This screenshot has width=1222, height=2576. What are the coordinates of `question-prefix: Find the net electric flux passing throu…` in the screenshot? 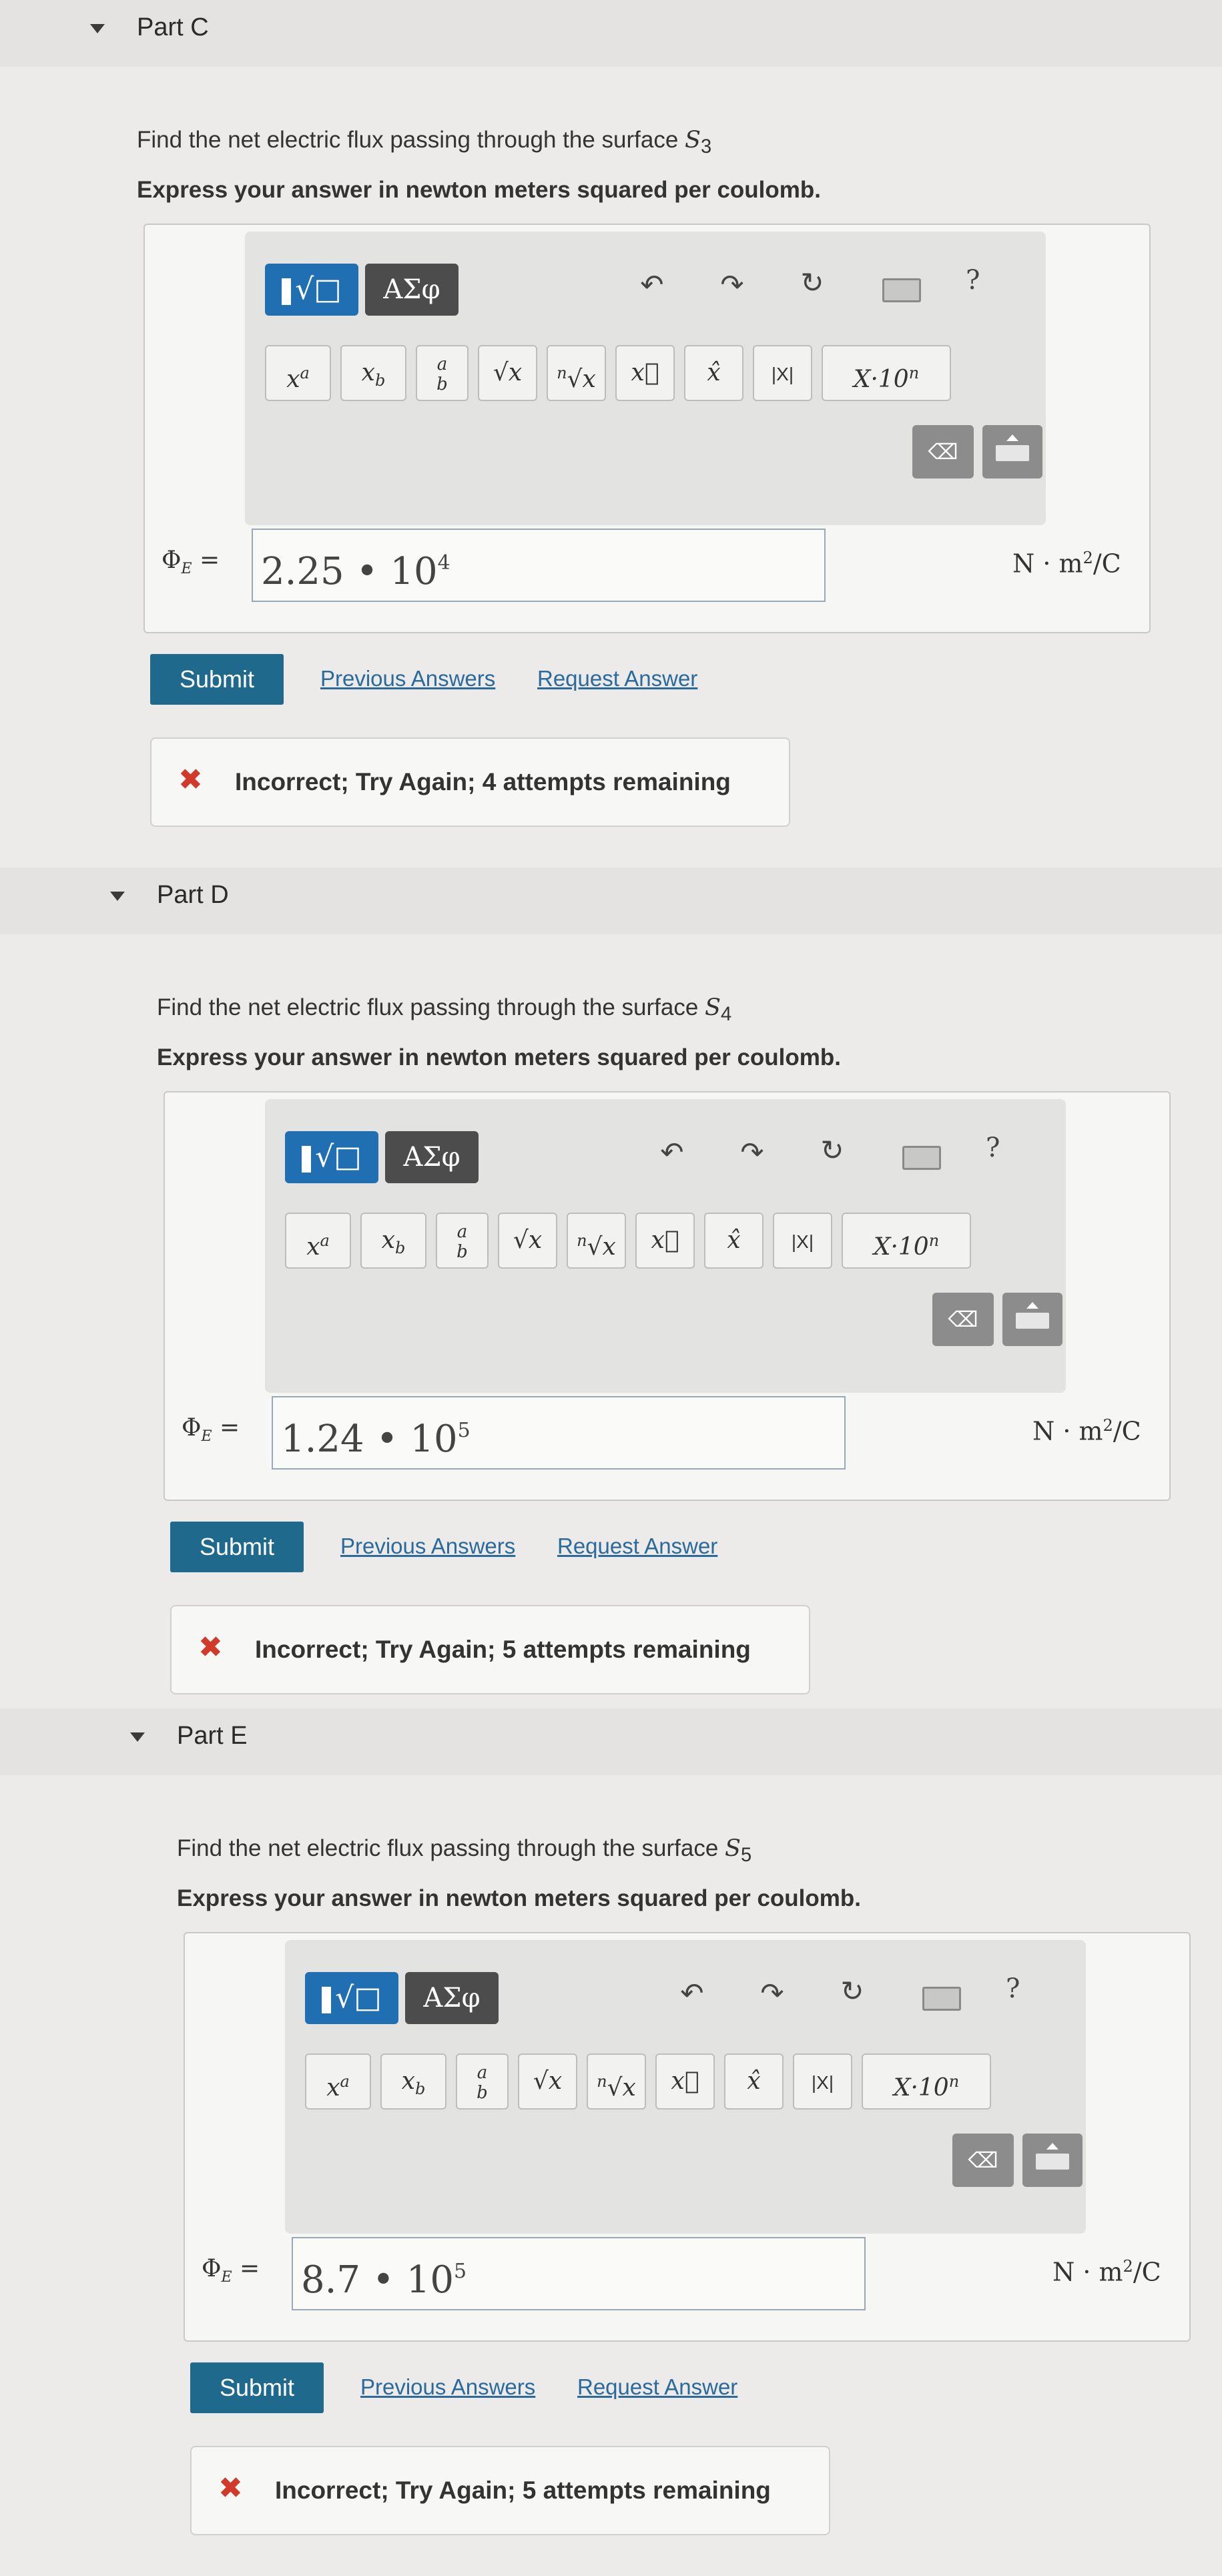 It's located at (448, 1848).